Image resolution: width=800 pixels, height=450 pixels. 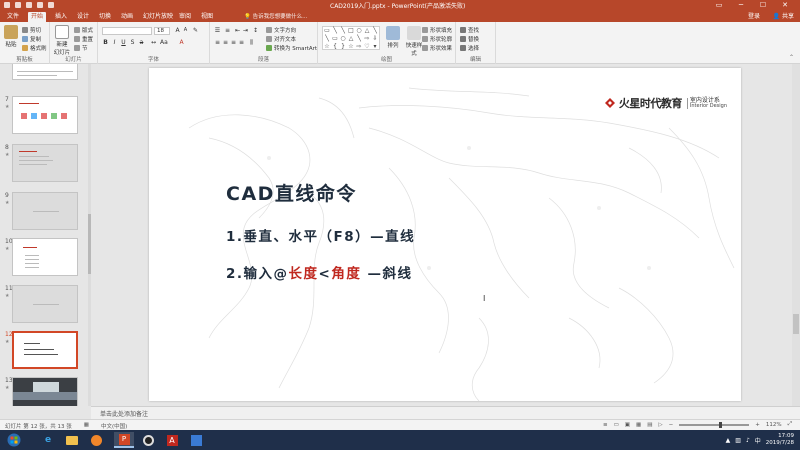 What do you see at coordinates (245, 30) in the screenshot?
I see `increase-indent-icon: ⇥` at bounding box center [245, 30].